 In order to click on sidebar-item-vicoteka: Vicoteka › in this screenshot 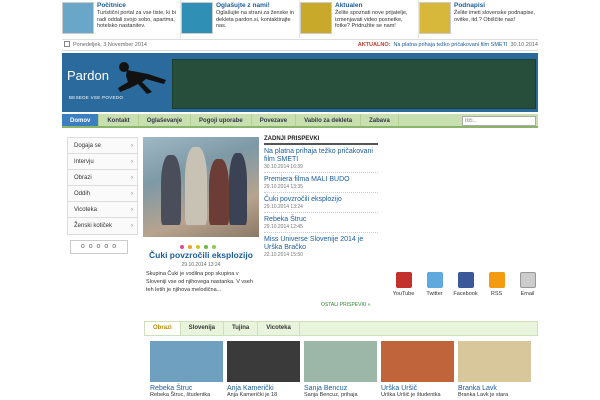, I will do `click(102, 210)`.